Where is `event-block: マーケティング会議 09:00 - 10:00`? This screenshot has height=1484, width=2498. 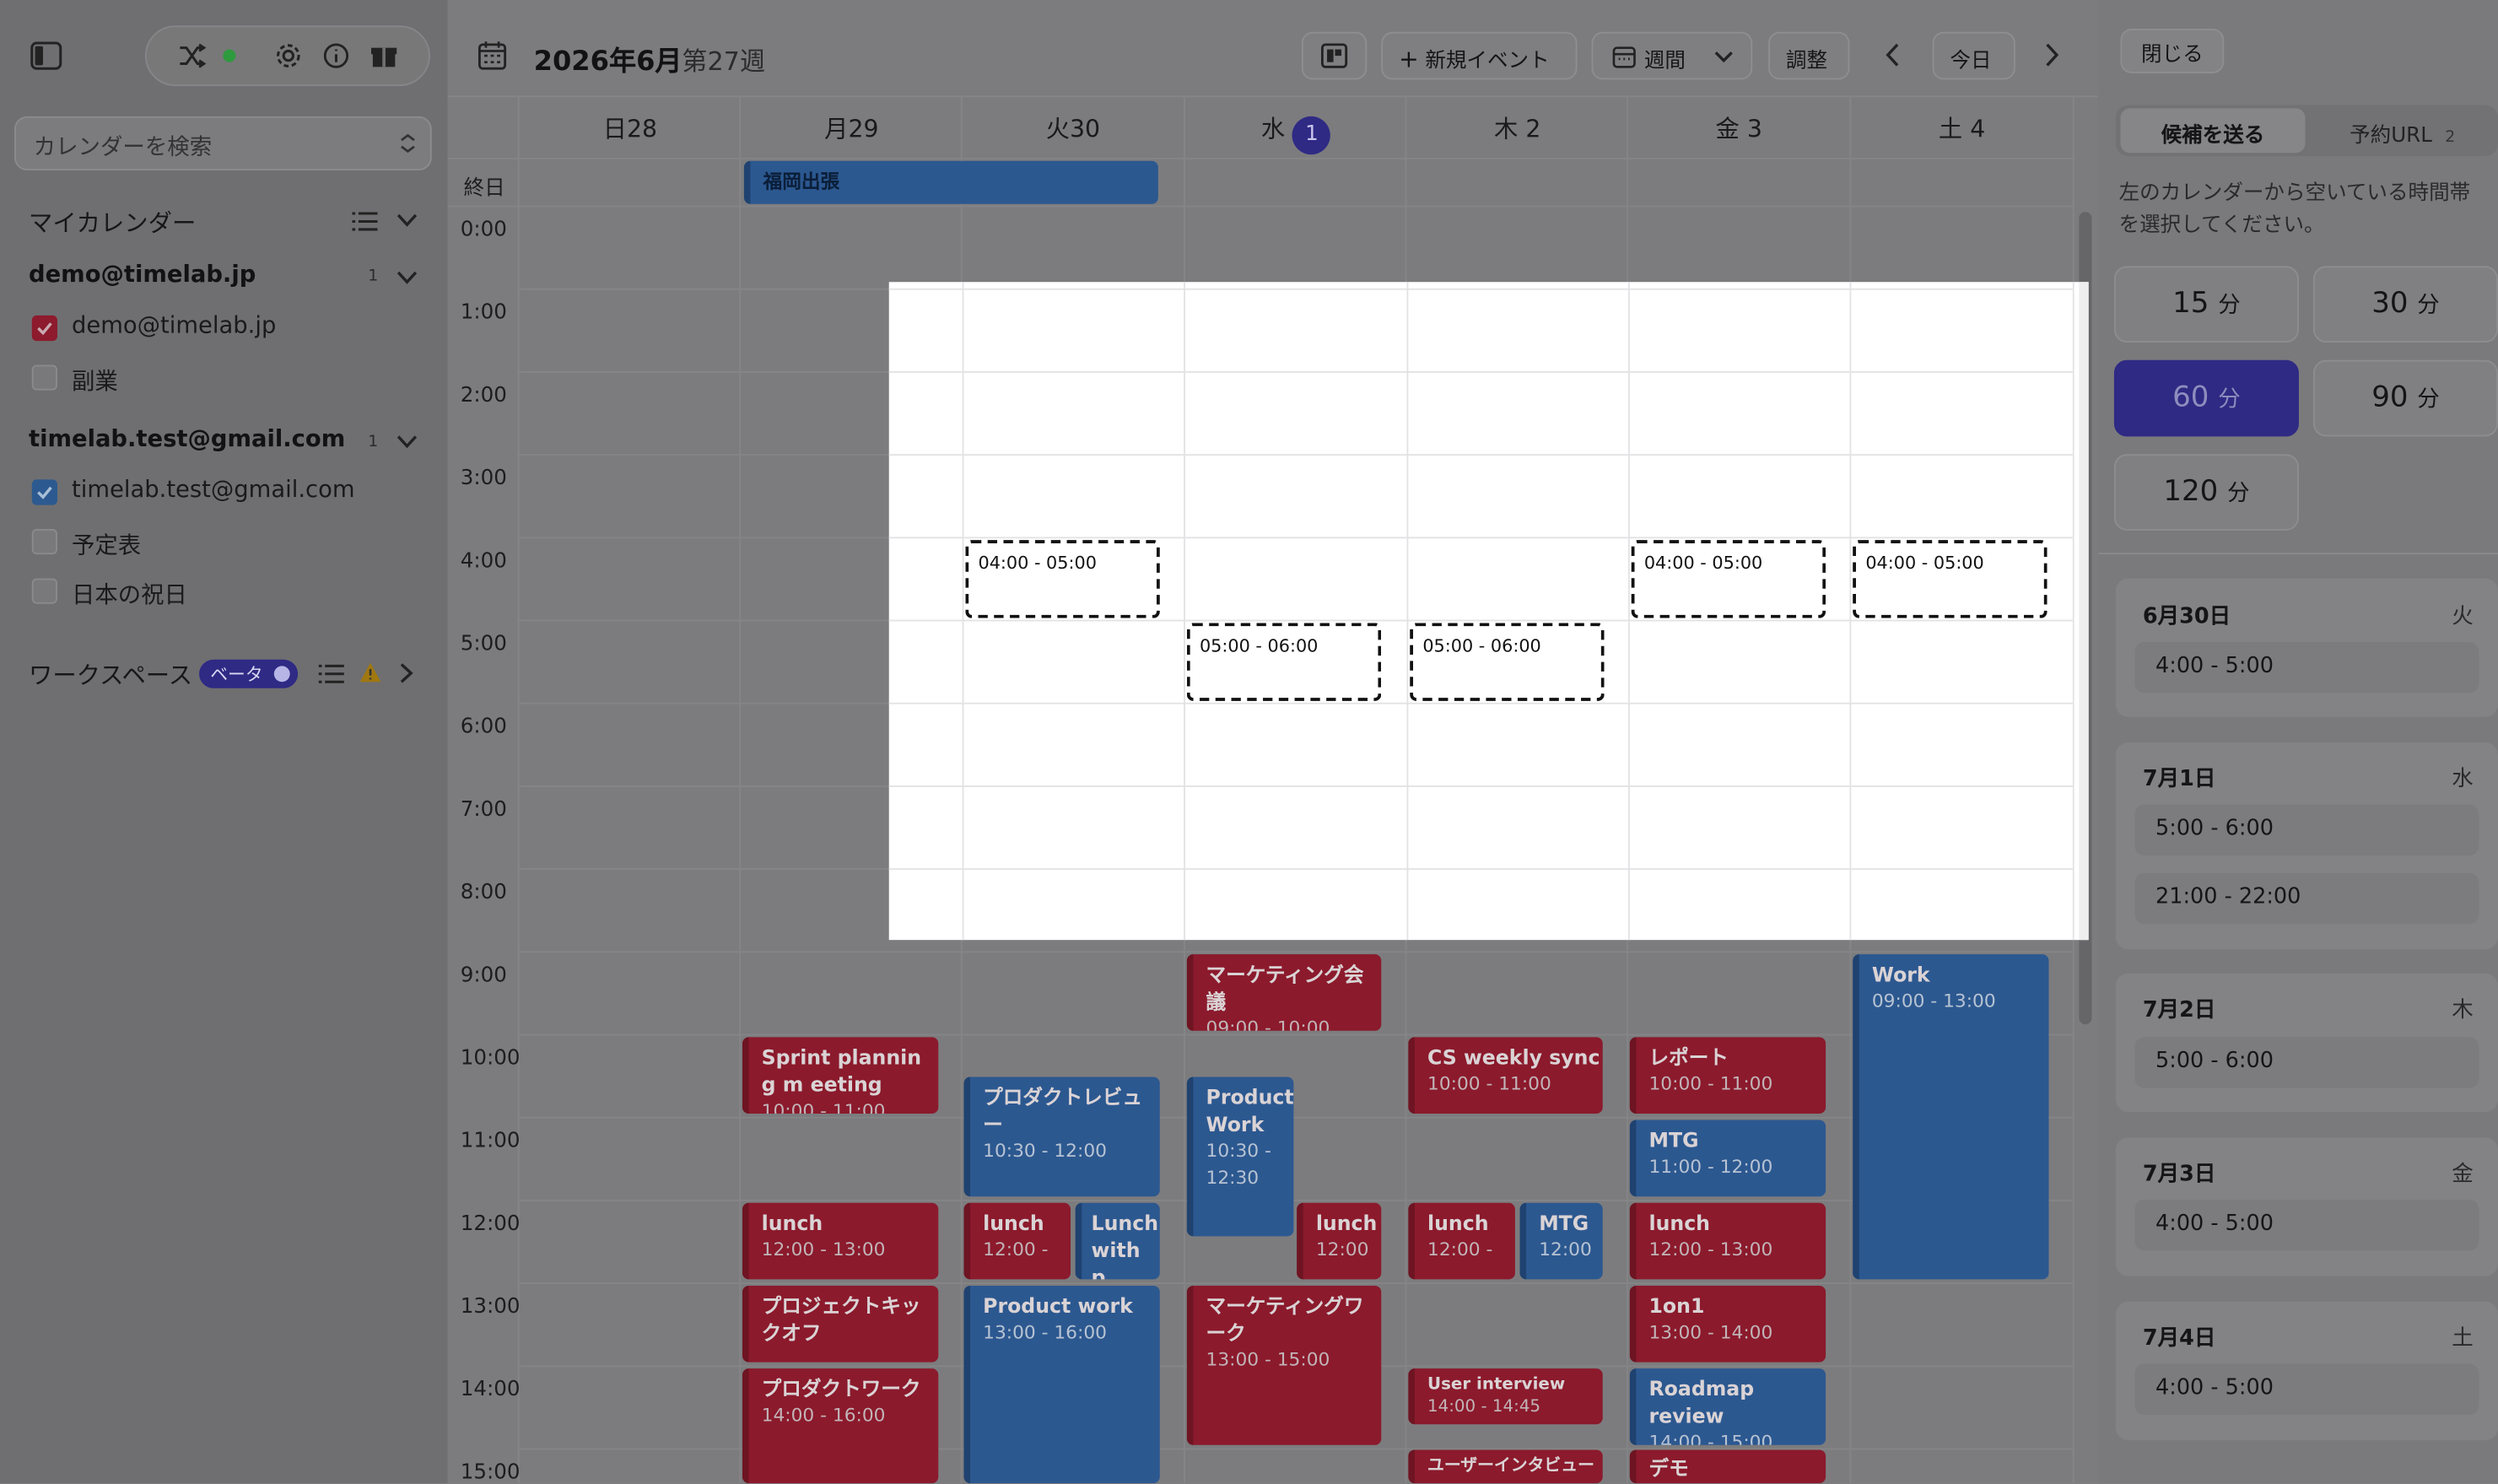 event-block: マーケティング会議 09:00 - 10:00 is located at coordinates (1284, 992).